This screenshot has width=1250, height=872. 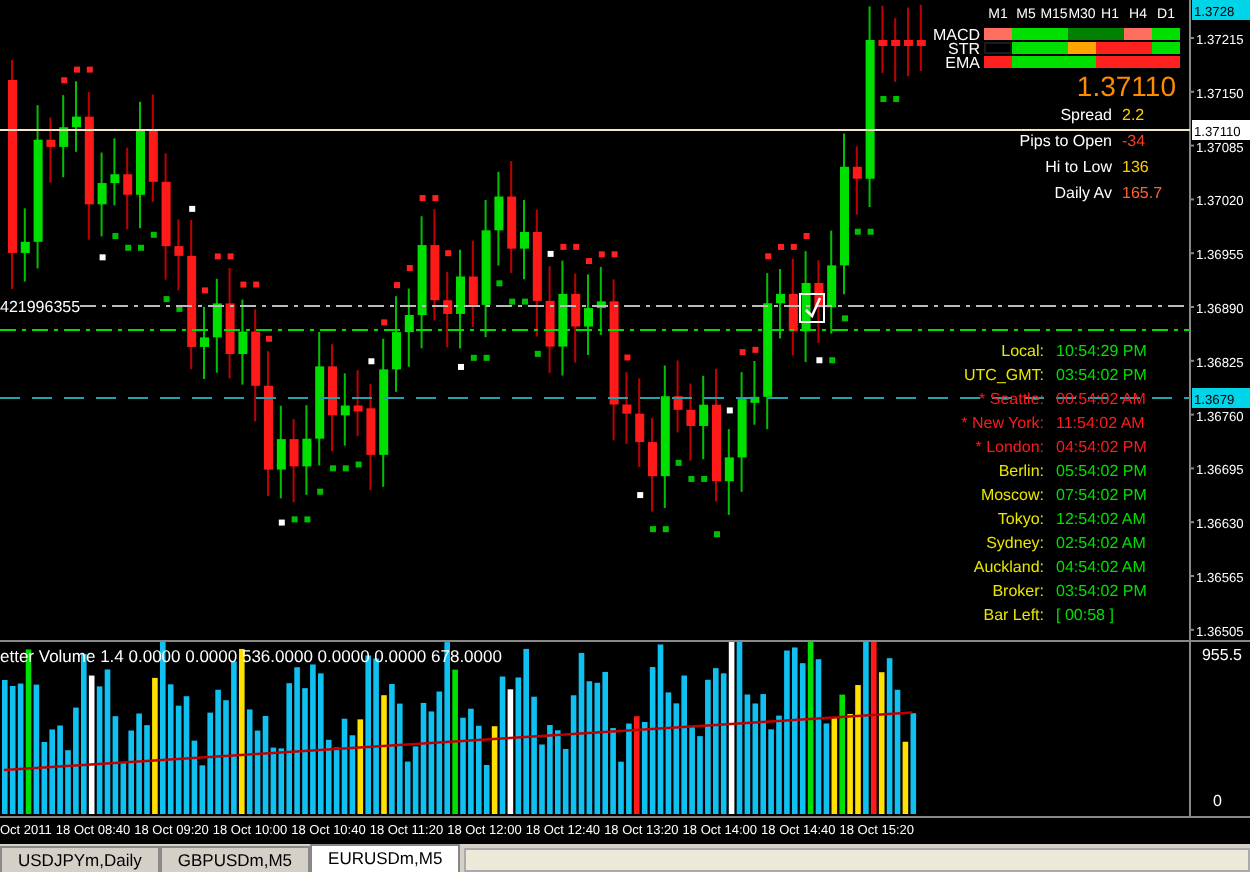 I want to click on clock-label: Tokyo:, so click(x=1020, y=520).